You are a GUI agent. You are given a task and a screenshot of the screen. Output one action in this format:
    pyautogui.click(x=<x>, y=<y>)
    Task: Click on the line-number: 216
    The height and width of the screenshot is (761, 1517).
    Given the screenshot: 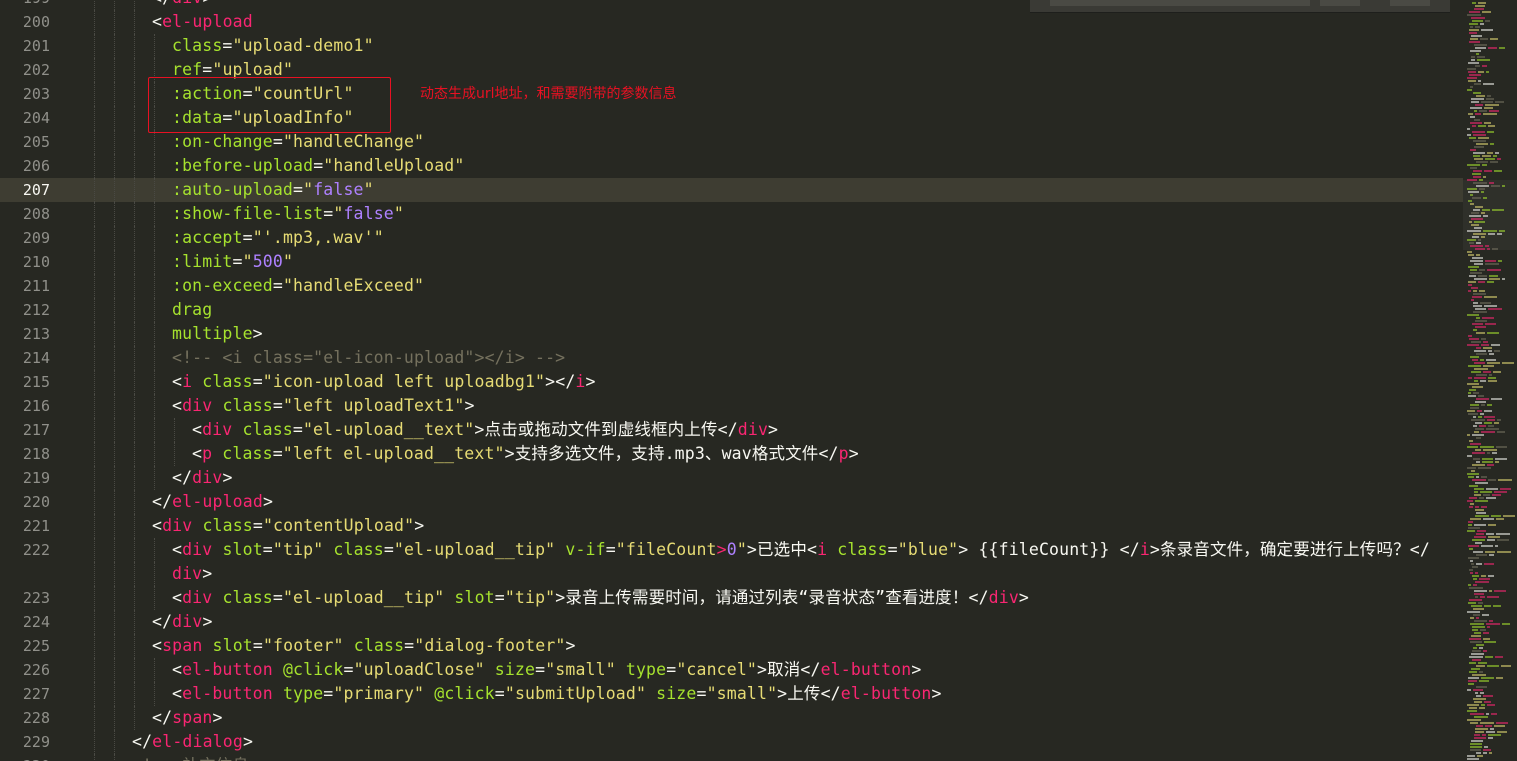 What is the action you would take?
    pyautogui.click(x=36, y=406)
    